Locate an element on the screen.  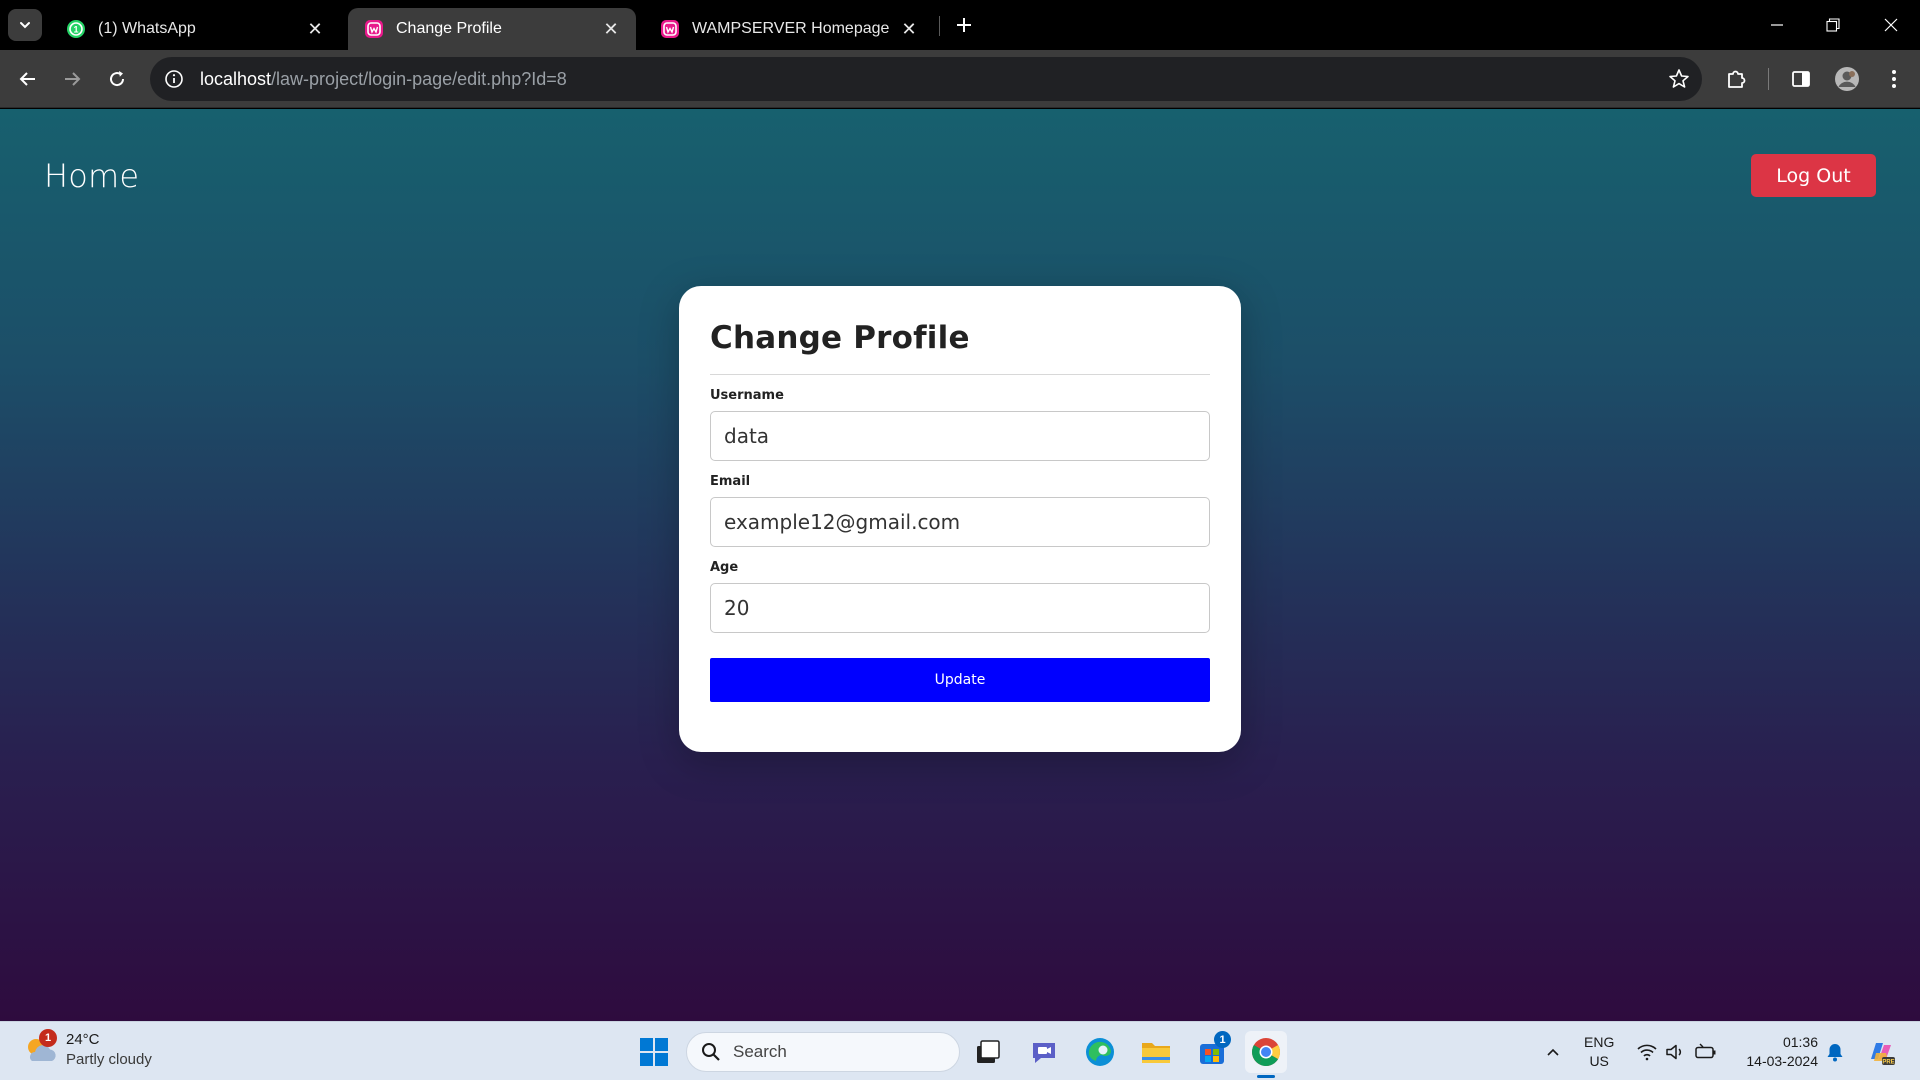
new-tab-button is located at coordinates (964, 25).